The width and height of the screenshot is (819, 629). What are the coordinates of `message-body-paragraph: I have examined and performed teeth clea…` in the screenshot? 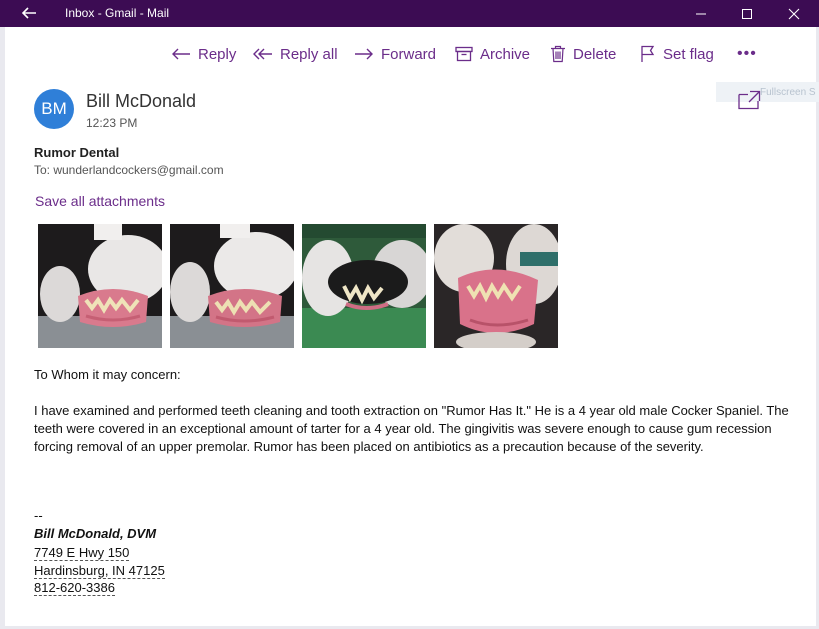 It's located at (411, 428).